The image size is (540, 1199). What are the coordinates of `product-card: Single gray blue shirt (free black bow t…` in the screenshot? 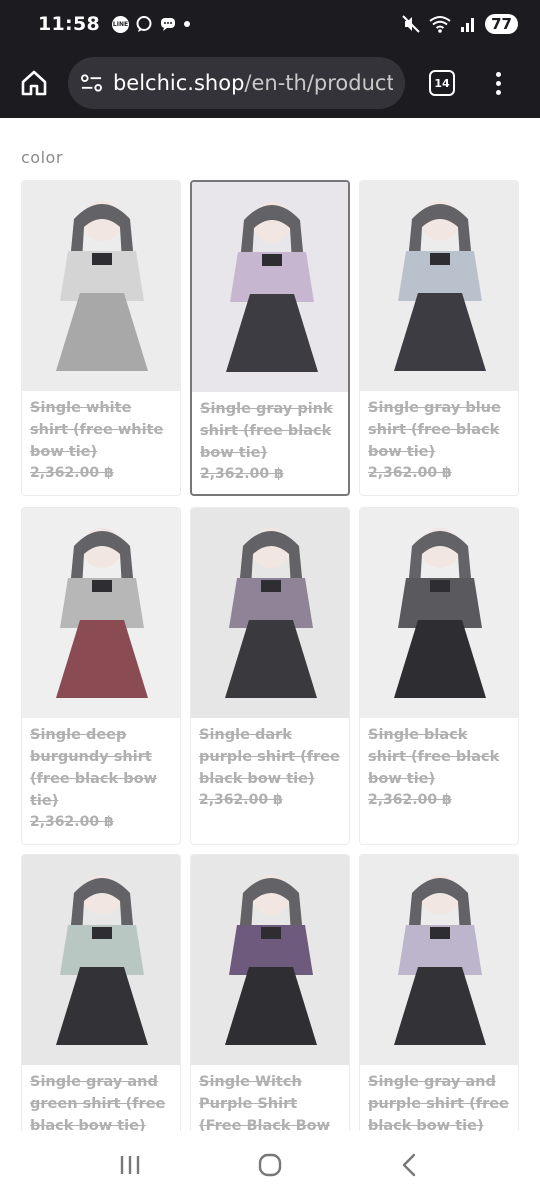 It's located at (439, 338).